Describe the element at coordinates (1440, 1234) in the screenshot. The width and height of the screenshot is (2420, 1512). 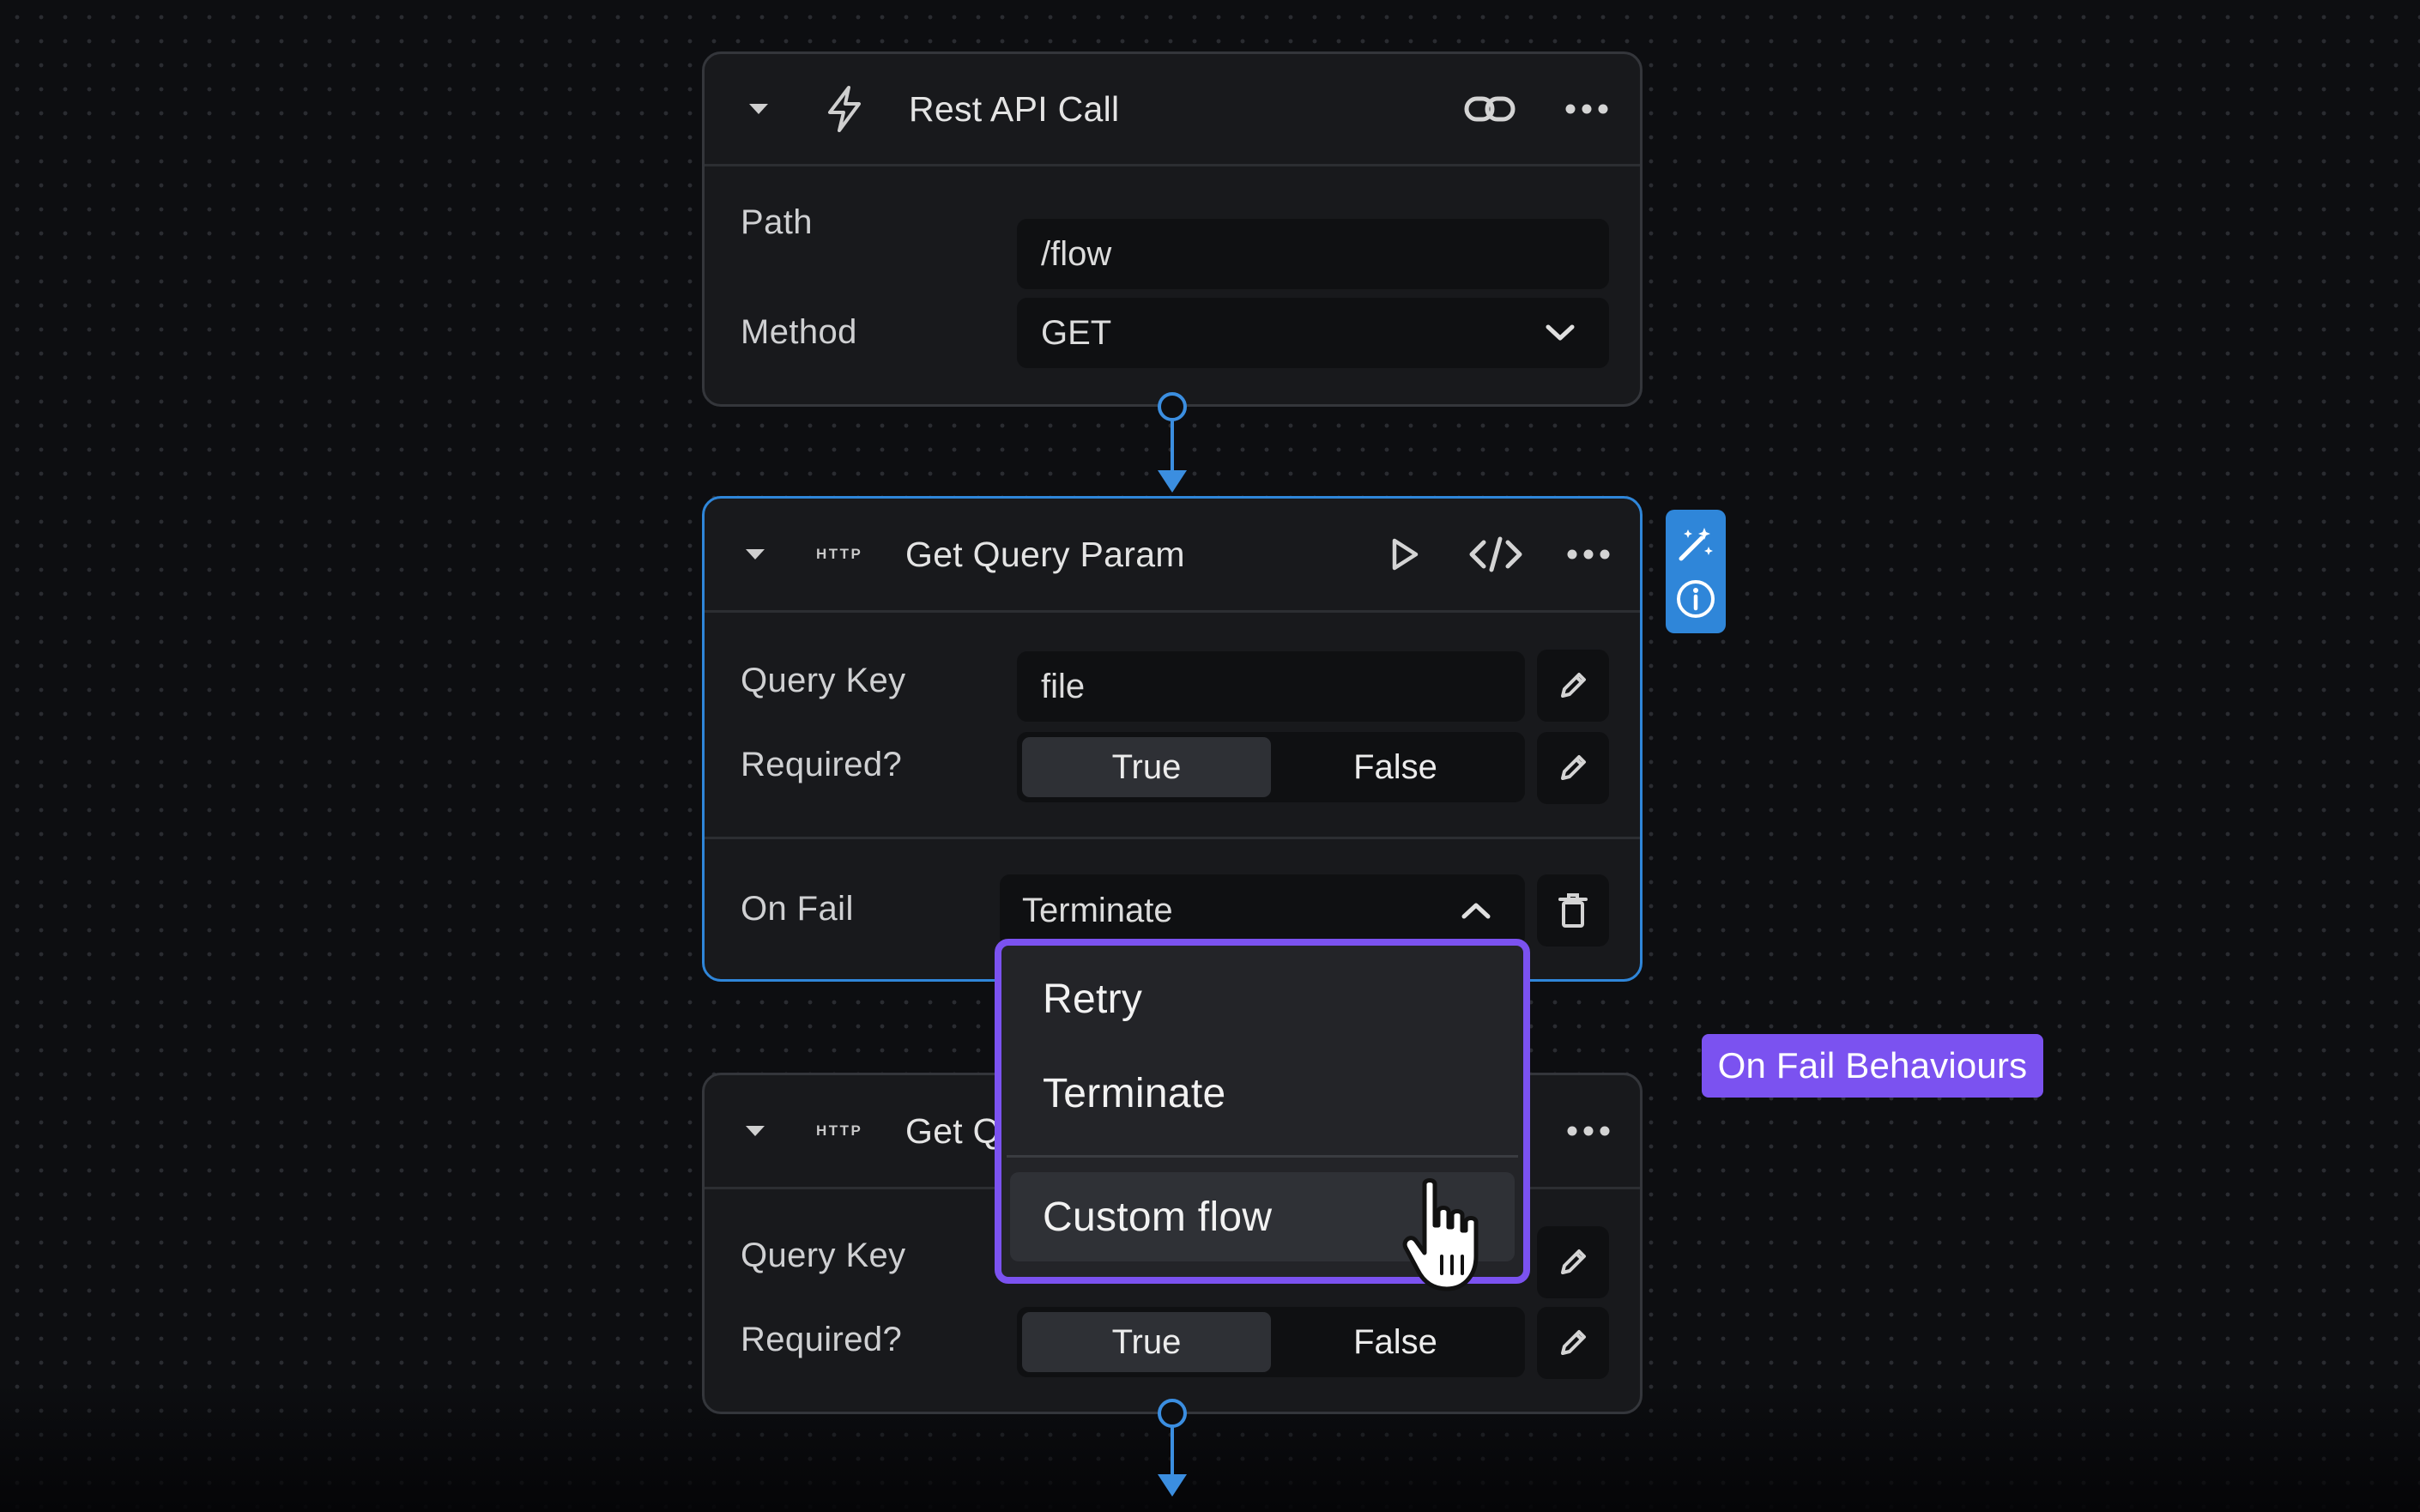
I see `hand-pointer-cursor-icon` at that location.